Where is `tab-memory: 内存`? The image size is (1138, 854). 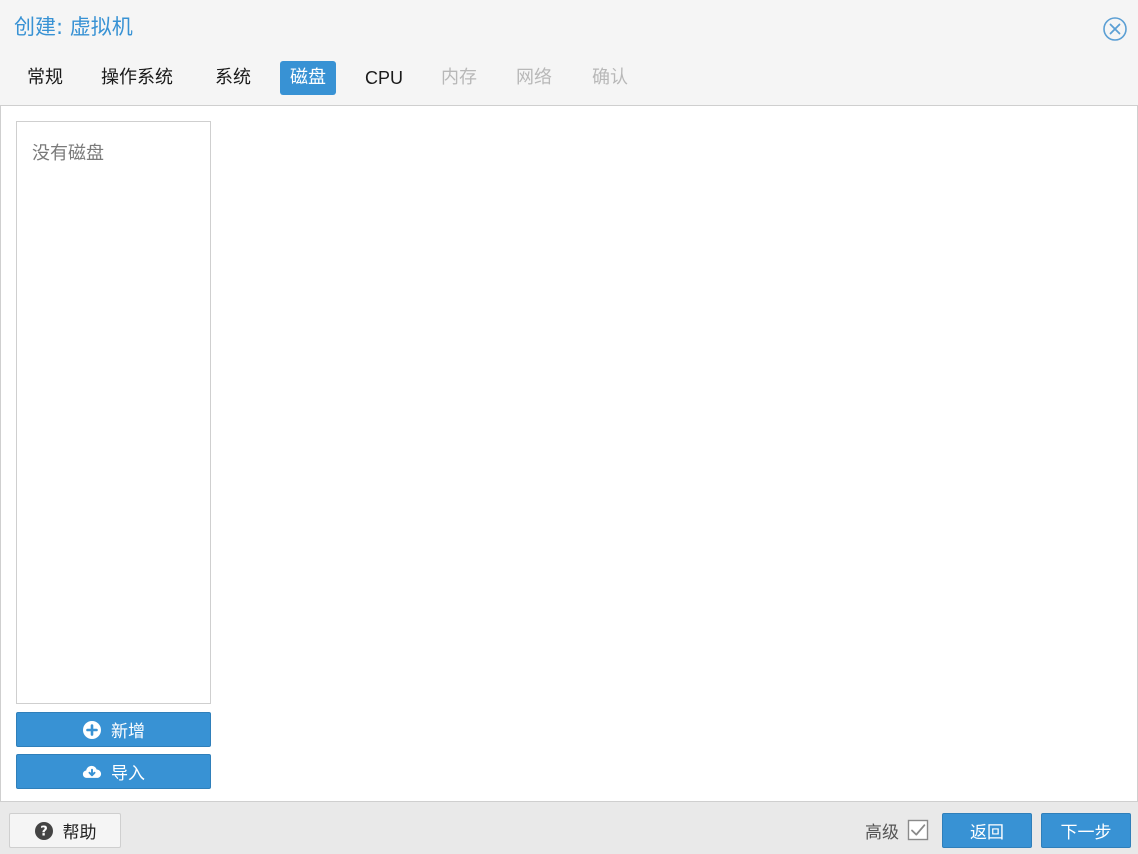
tab-memory: 内存 is located at coordinates (459, 77).